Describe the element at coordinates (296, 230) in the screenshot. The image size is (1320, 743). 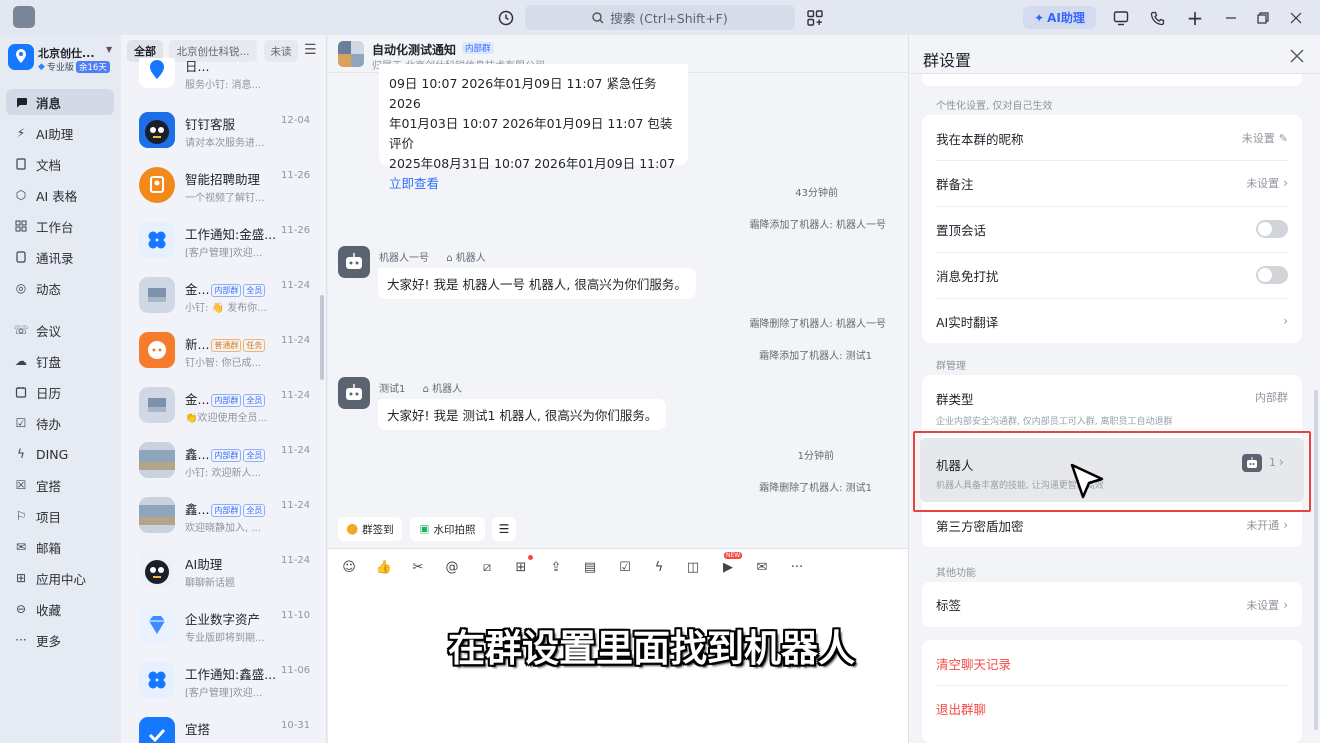
I see `conversation-time: 11-26` at that location.